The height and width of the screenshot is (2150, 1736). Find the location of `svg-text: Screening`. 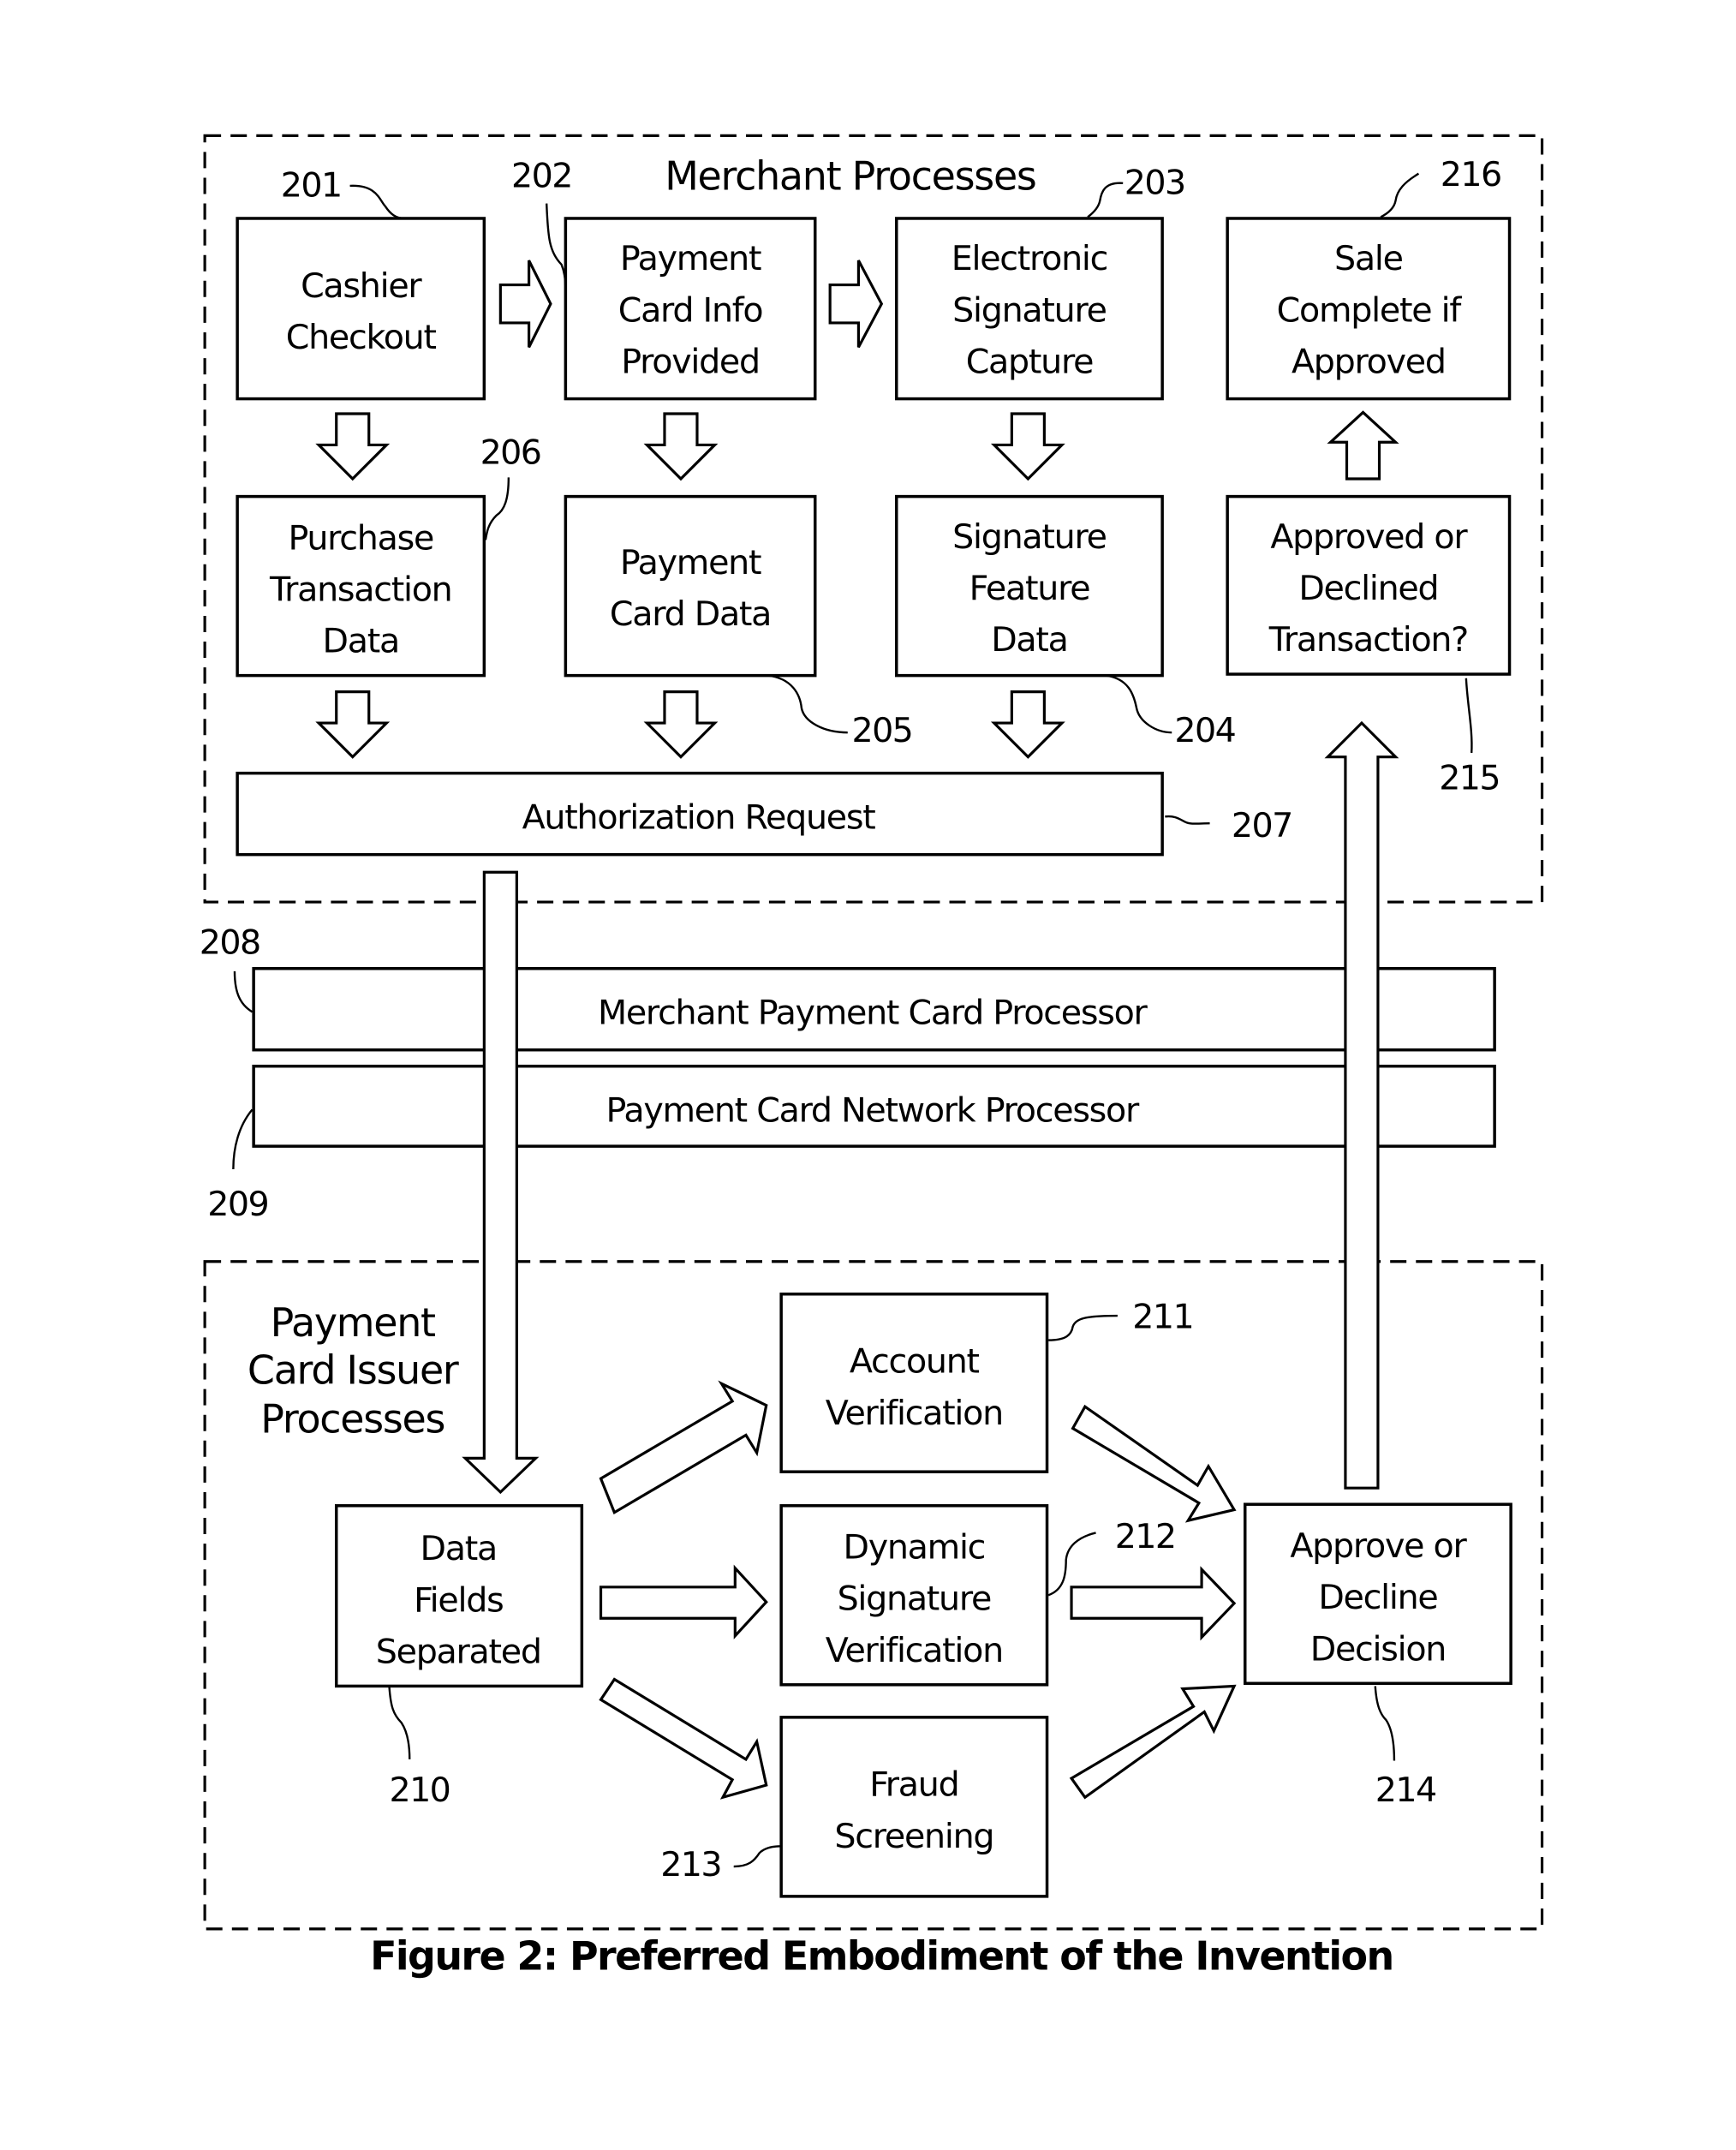

svg-text: Screening is located at coordinates (913, 1836).